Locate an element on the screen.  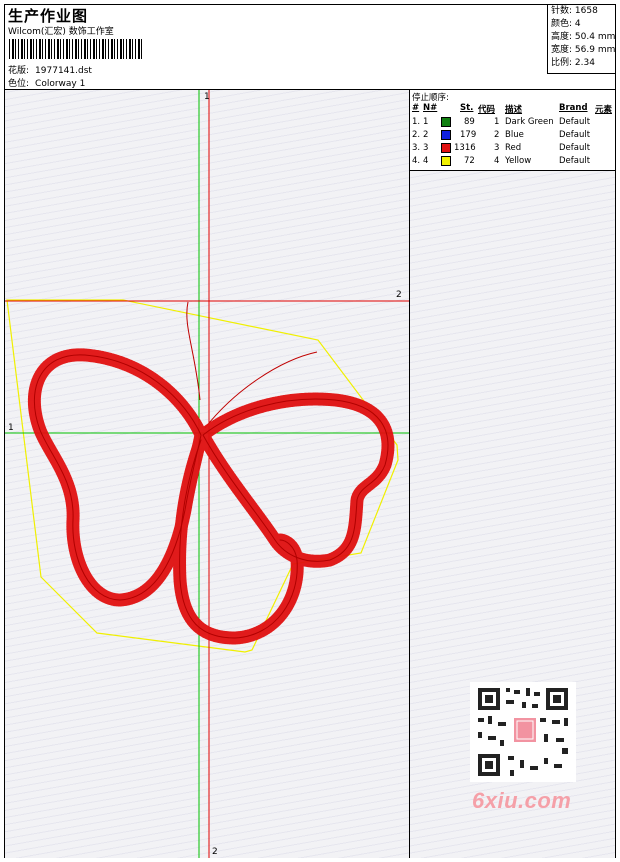
col-code: 代码 is located at coordinates (487, 110).